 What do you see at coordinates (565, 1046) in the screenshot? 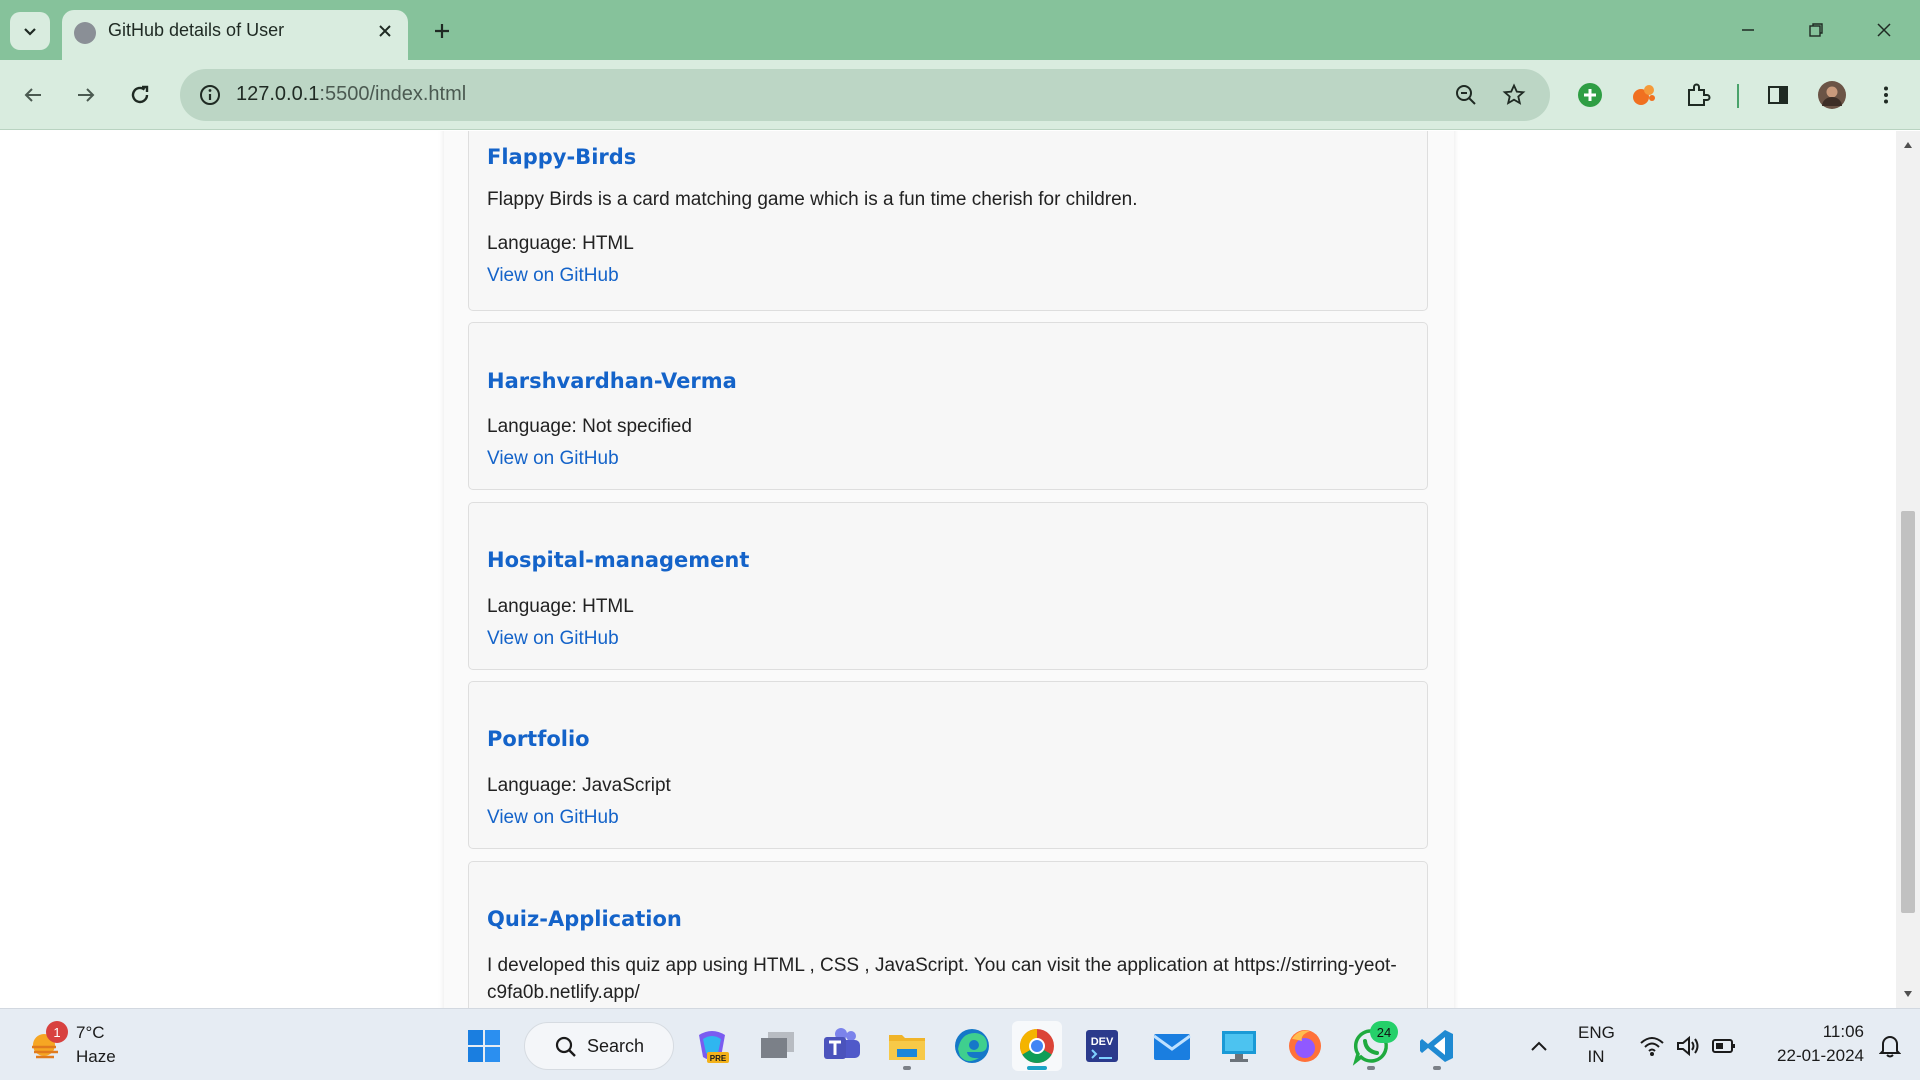
I see `search-icon` at bounding box center [565, 1046].